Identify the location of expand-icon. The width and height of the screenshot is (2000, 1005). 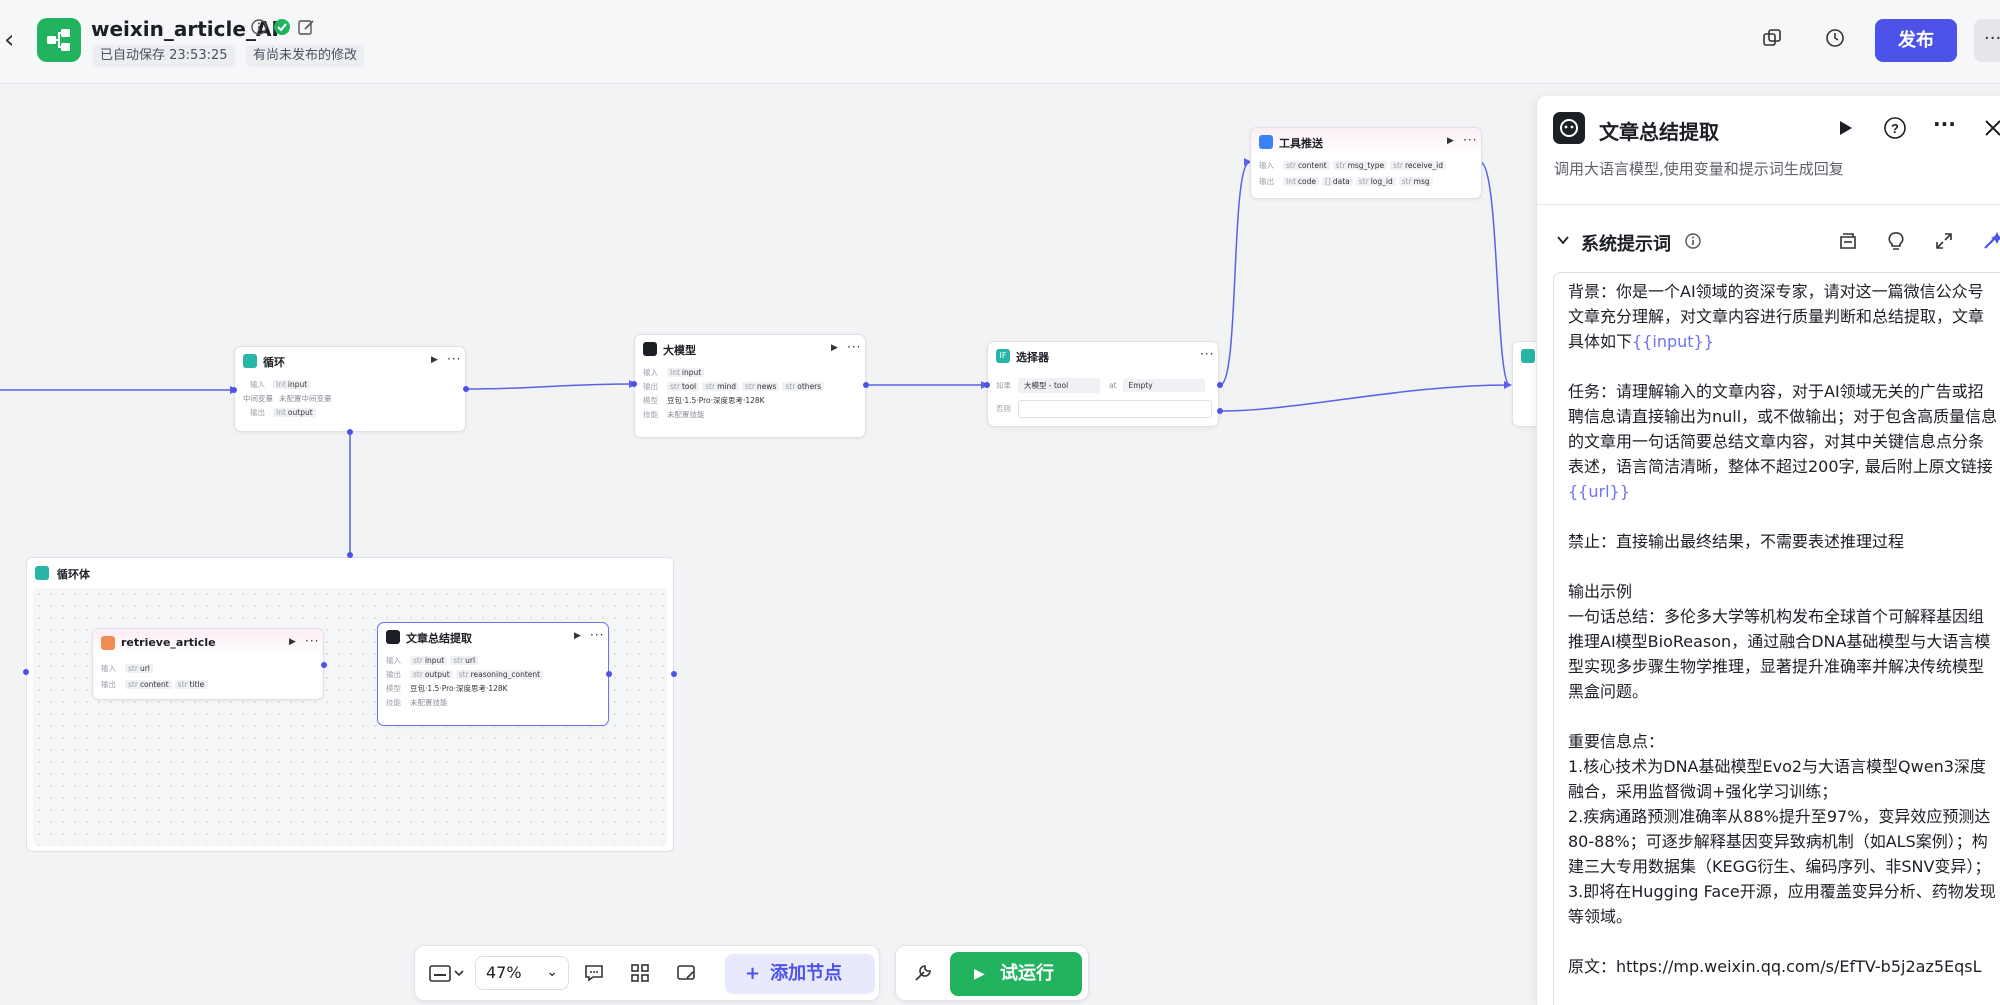
(1945, 242).